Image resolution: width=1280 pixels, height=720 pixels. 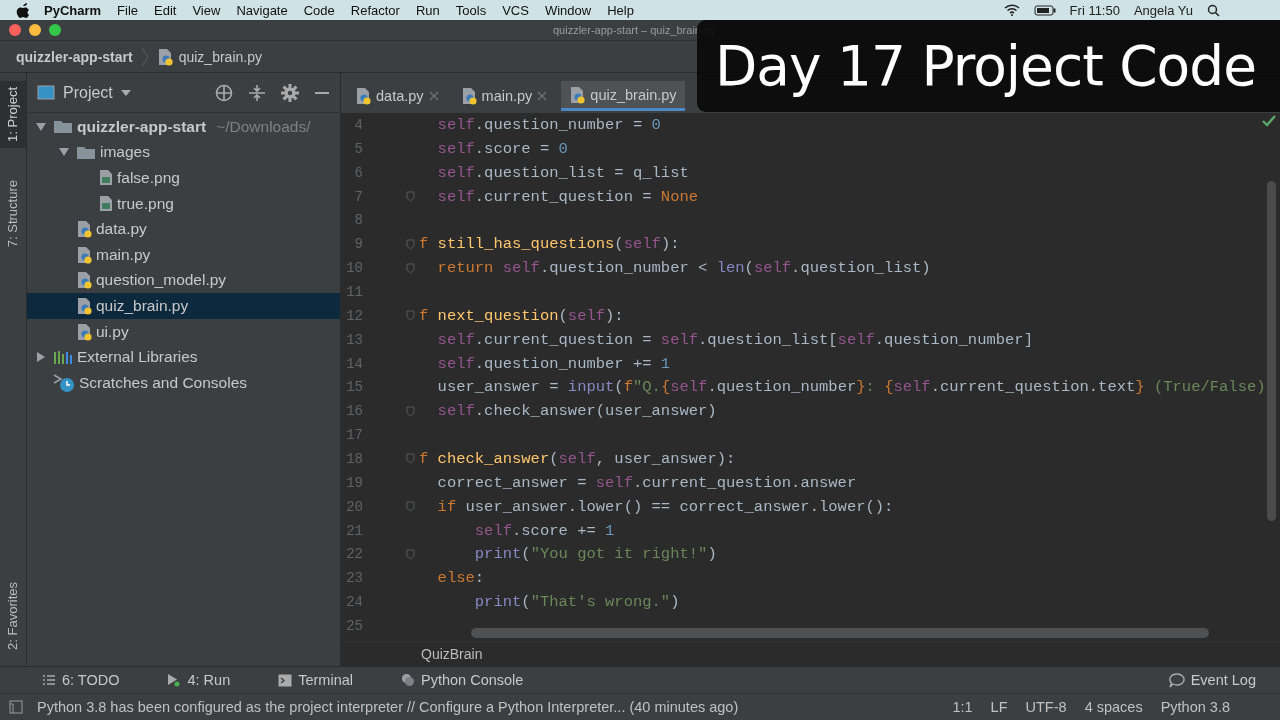 What do you see at coordinates (23, 10) in the screenshot?
I see `apple-icon` at bounding box center [23, 10].